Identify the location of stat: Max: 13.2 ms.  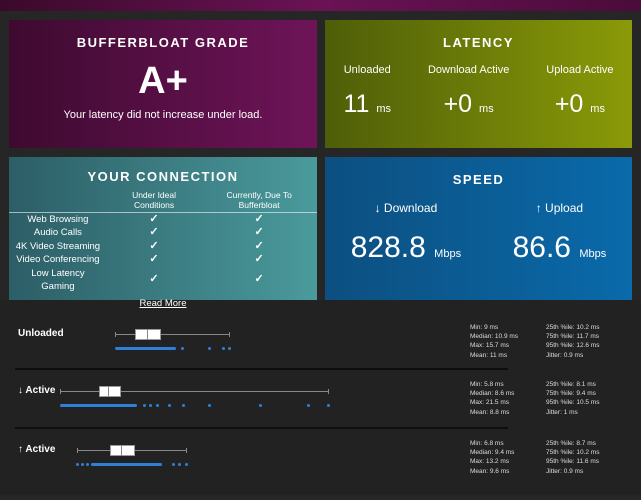
(490, 462).